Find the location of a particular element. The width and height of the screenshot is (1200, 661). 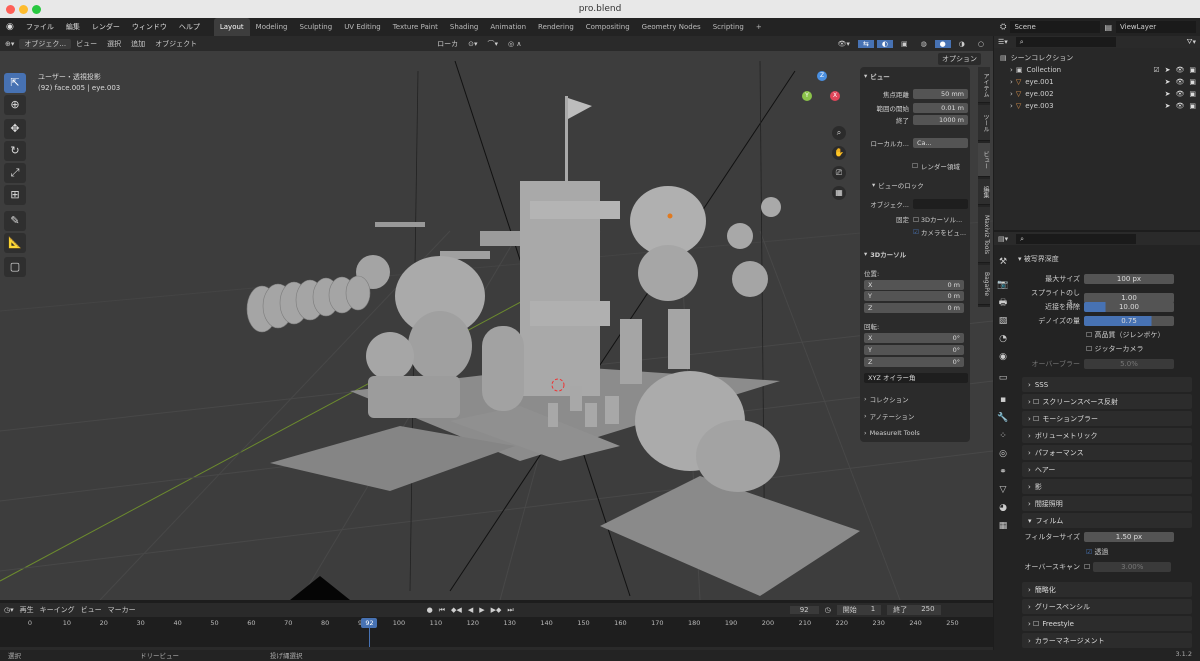

play-icon: ▶ is located at coordinates (481, 610).